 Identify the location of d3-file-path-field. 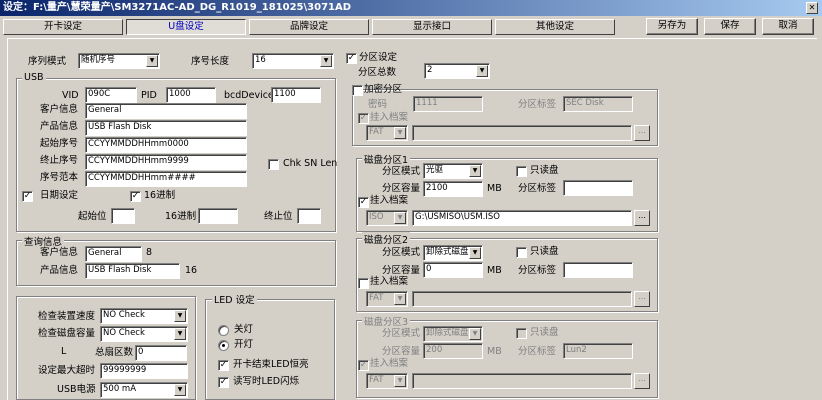
(522, 381).